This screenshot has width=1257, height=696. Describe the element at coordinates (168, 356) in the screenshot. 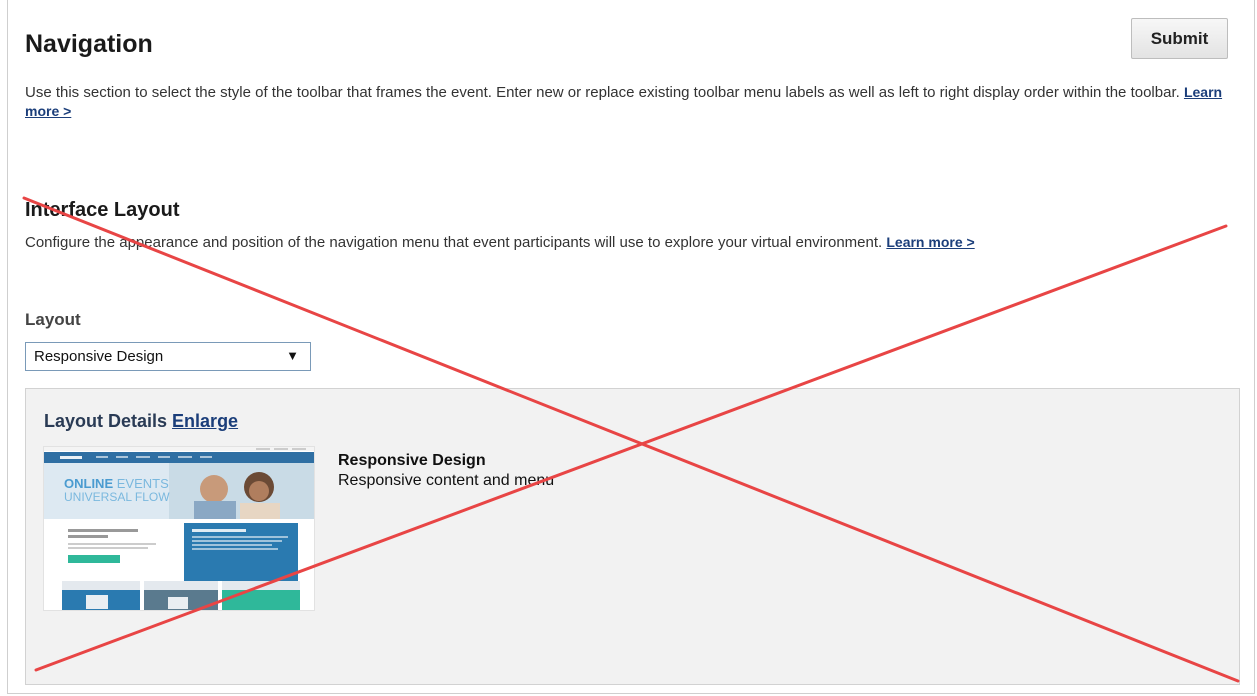

I see `layout-select: Responsive Design ▼` at that location.